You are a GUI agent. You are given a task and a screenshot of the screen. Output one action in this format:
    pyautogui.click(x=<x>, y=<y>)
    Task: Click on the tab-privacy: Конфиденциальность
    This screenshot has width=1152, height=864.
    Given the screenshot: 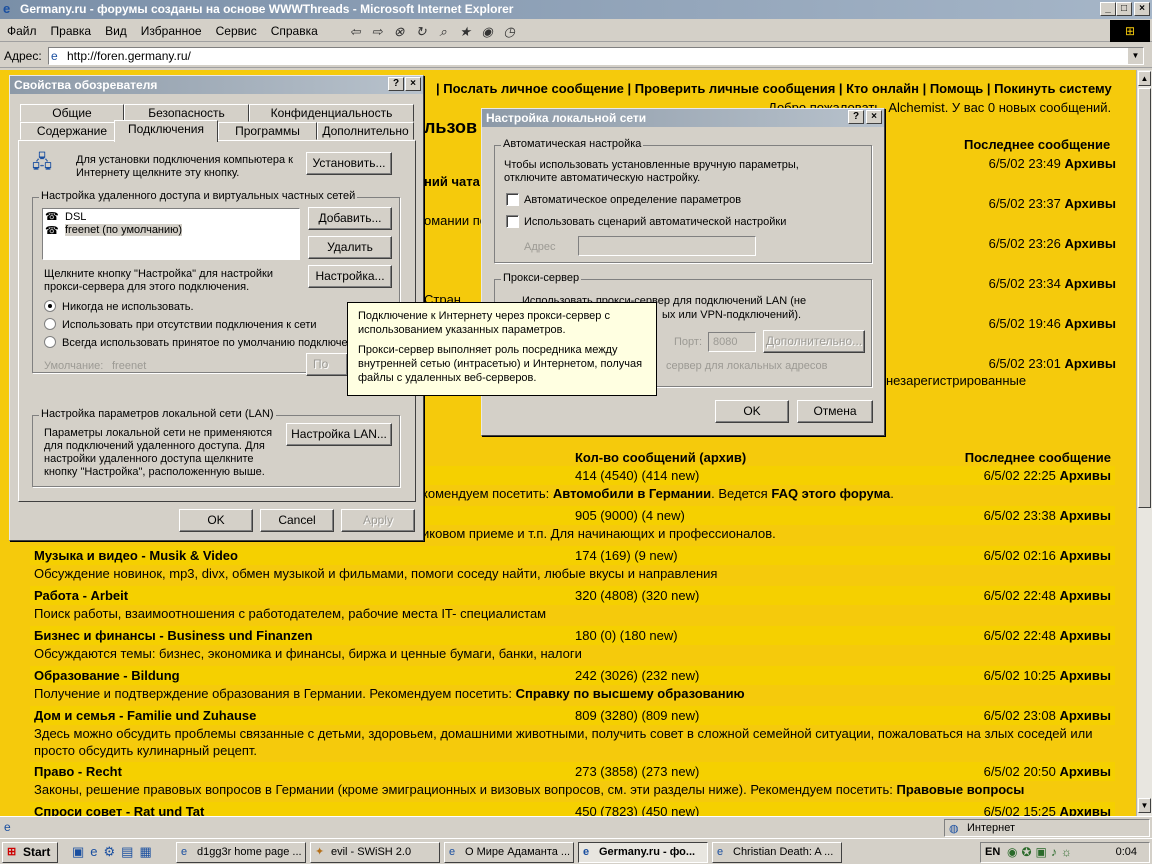 What is the action you would take?
    pyautogui.click(x=331, y=113)
    